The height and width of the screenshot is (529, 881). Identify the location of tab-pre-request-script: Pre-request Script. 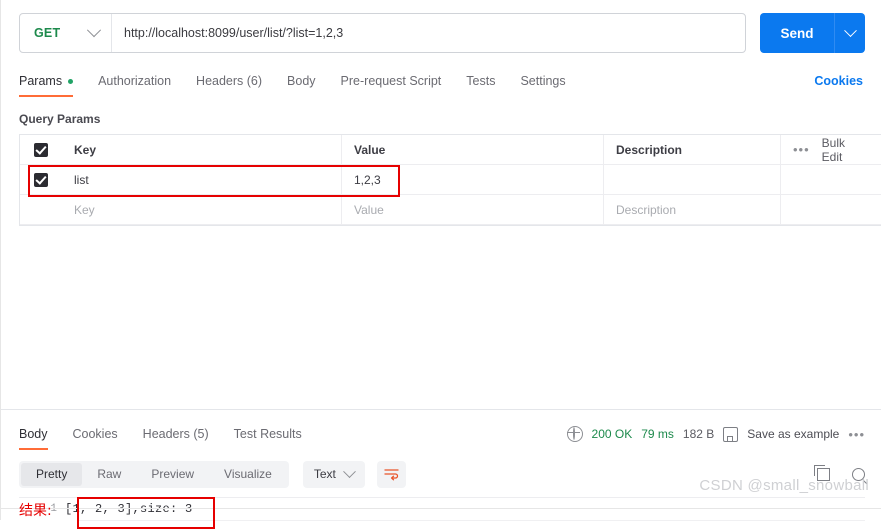
(391, 81).